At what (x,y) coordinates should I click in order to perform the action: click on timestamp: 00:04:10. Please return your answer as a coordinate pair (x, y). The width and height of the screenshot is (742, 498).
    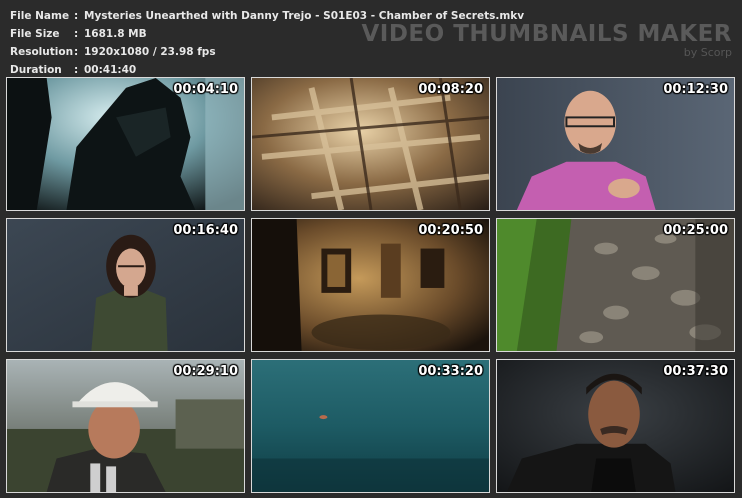
    Looking at the image, I should click on (205, 89).